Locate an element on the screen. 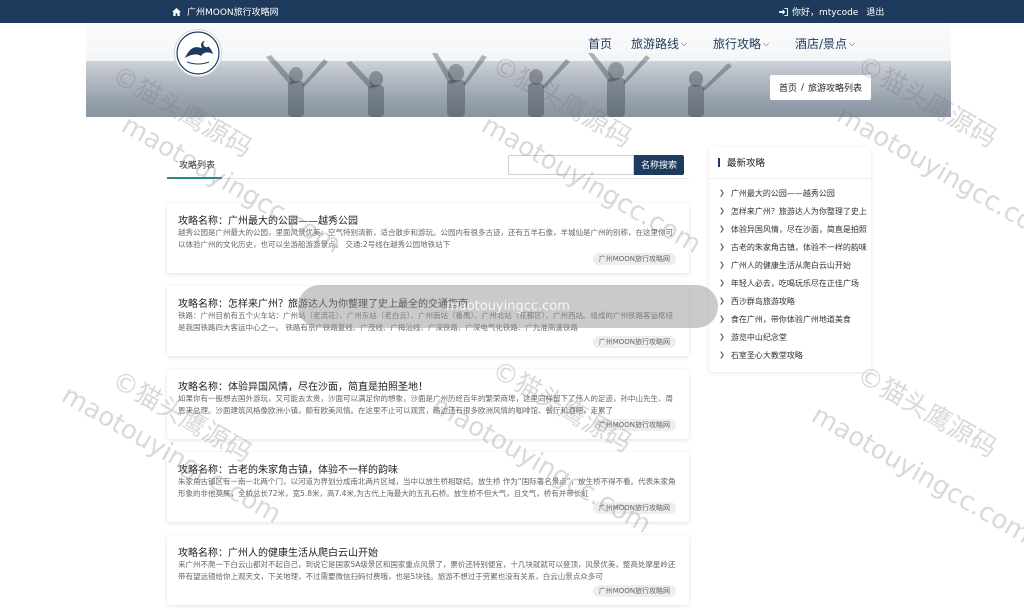 Image resolution: width=1024 pixels, height=610 pixels. site-brand: 广州MOON旅行攻略网 is located at coordinates (225, 11).